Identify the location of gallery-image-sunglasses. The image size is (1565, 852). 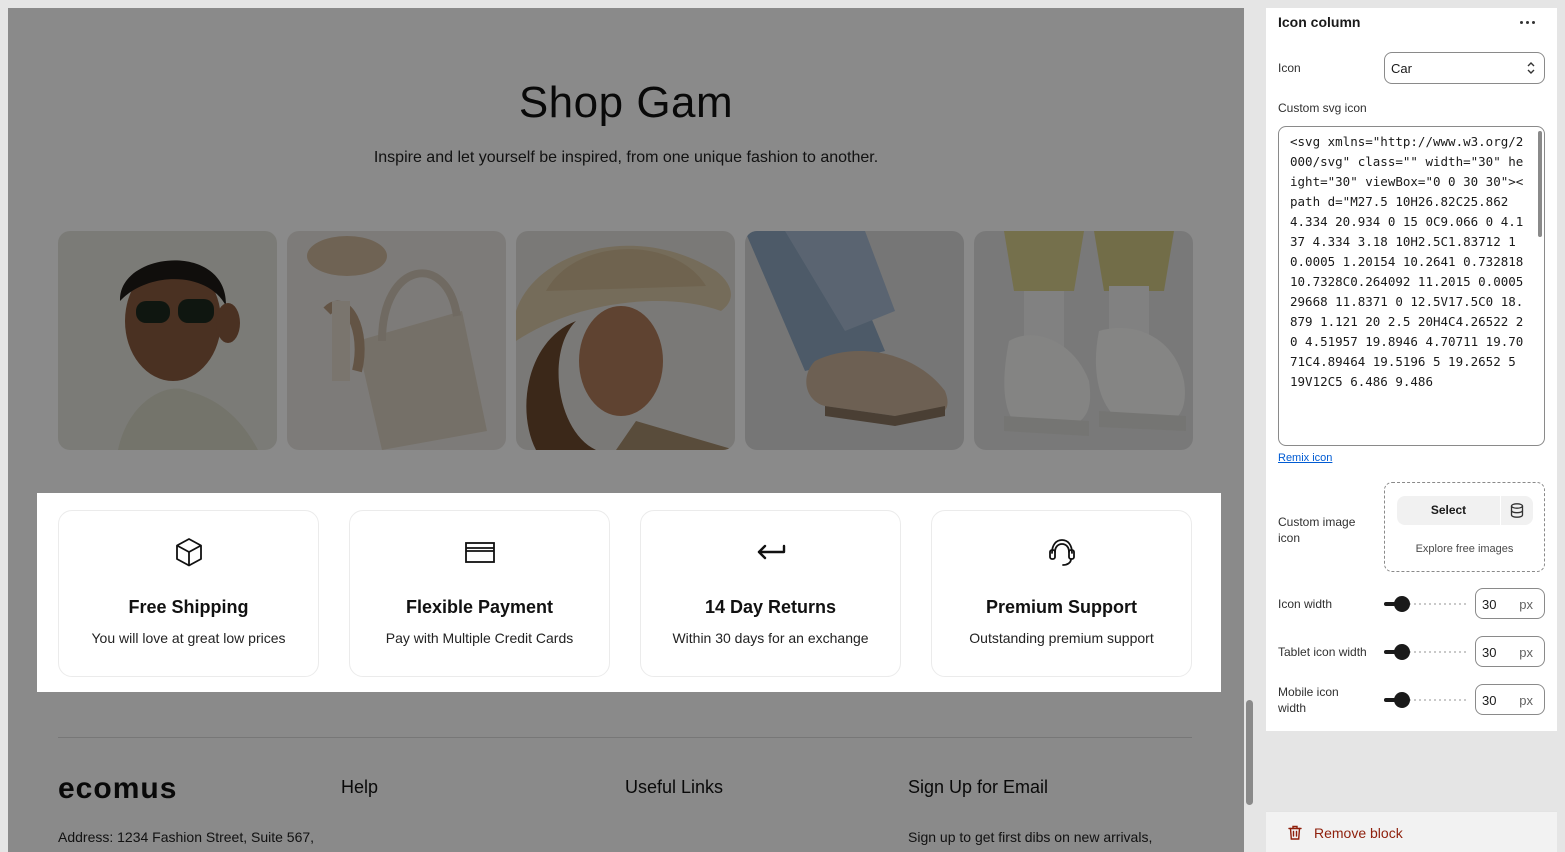
(167, 340).